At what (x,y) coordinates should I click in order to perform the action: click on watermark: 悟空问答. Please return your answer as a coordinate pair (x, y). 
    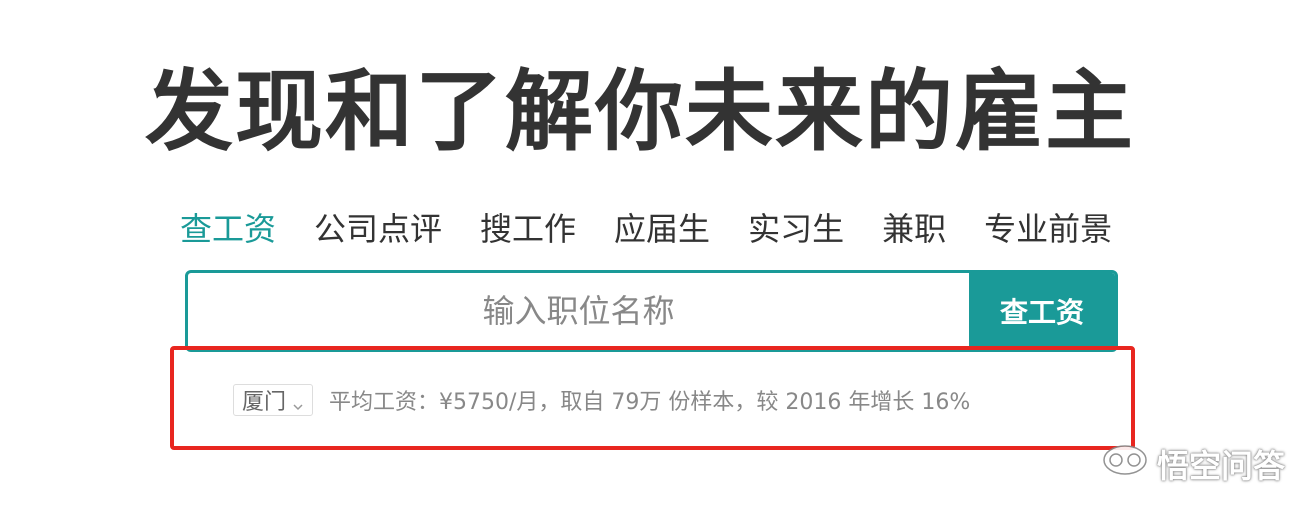
    Looking at the image, I should click on (1193, 464).